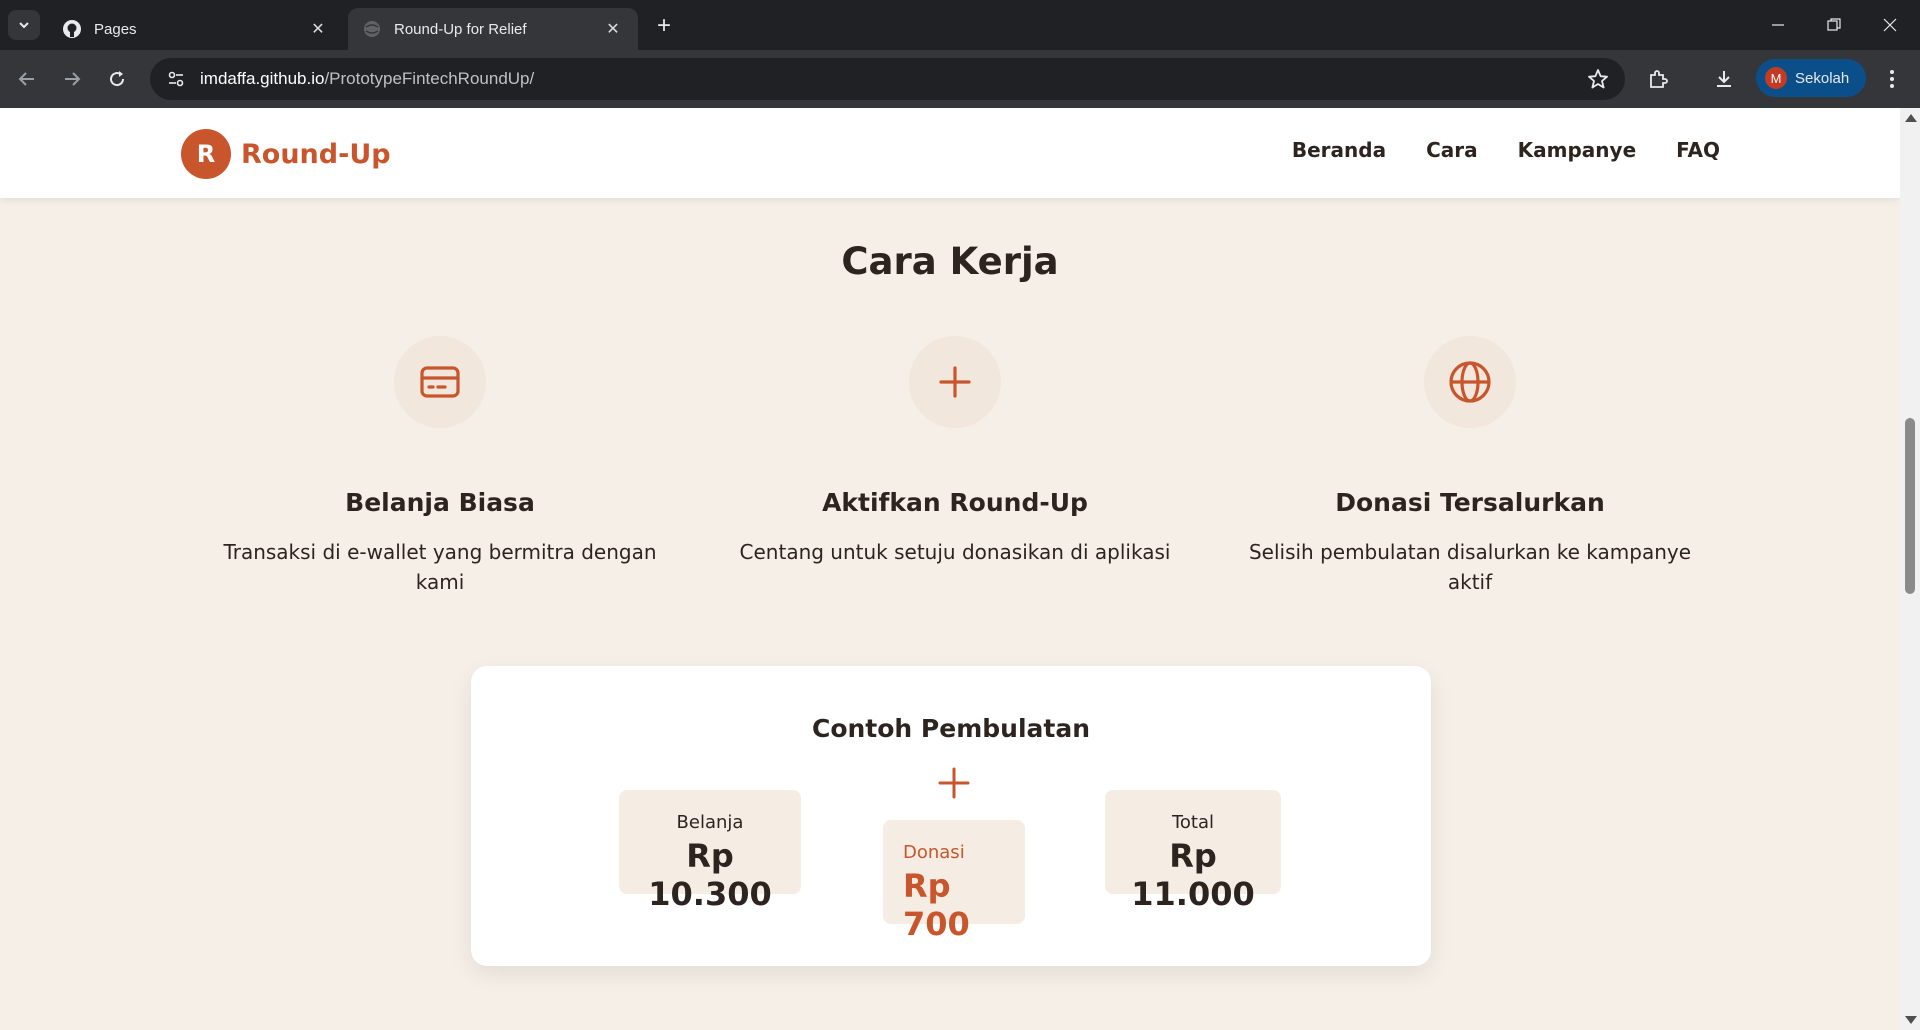 This screenshot has width=1920, height=1030. I want to click on download-icon, so click(1724, 79).